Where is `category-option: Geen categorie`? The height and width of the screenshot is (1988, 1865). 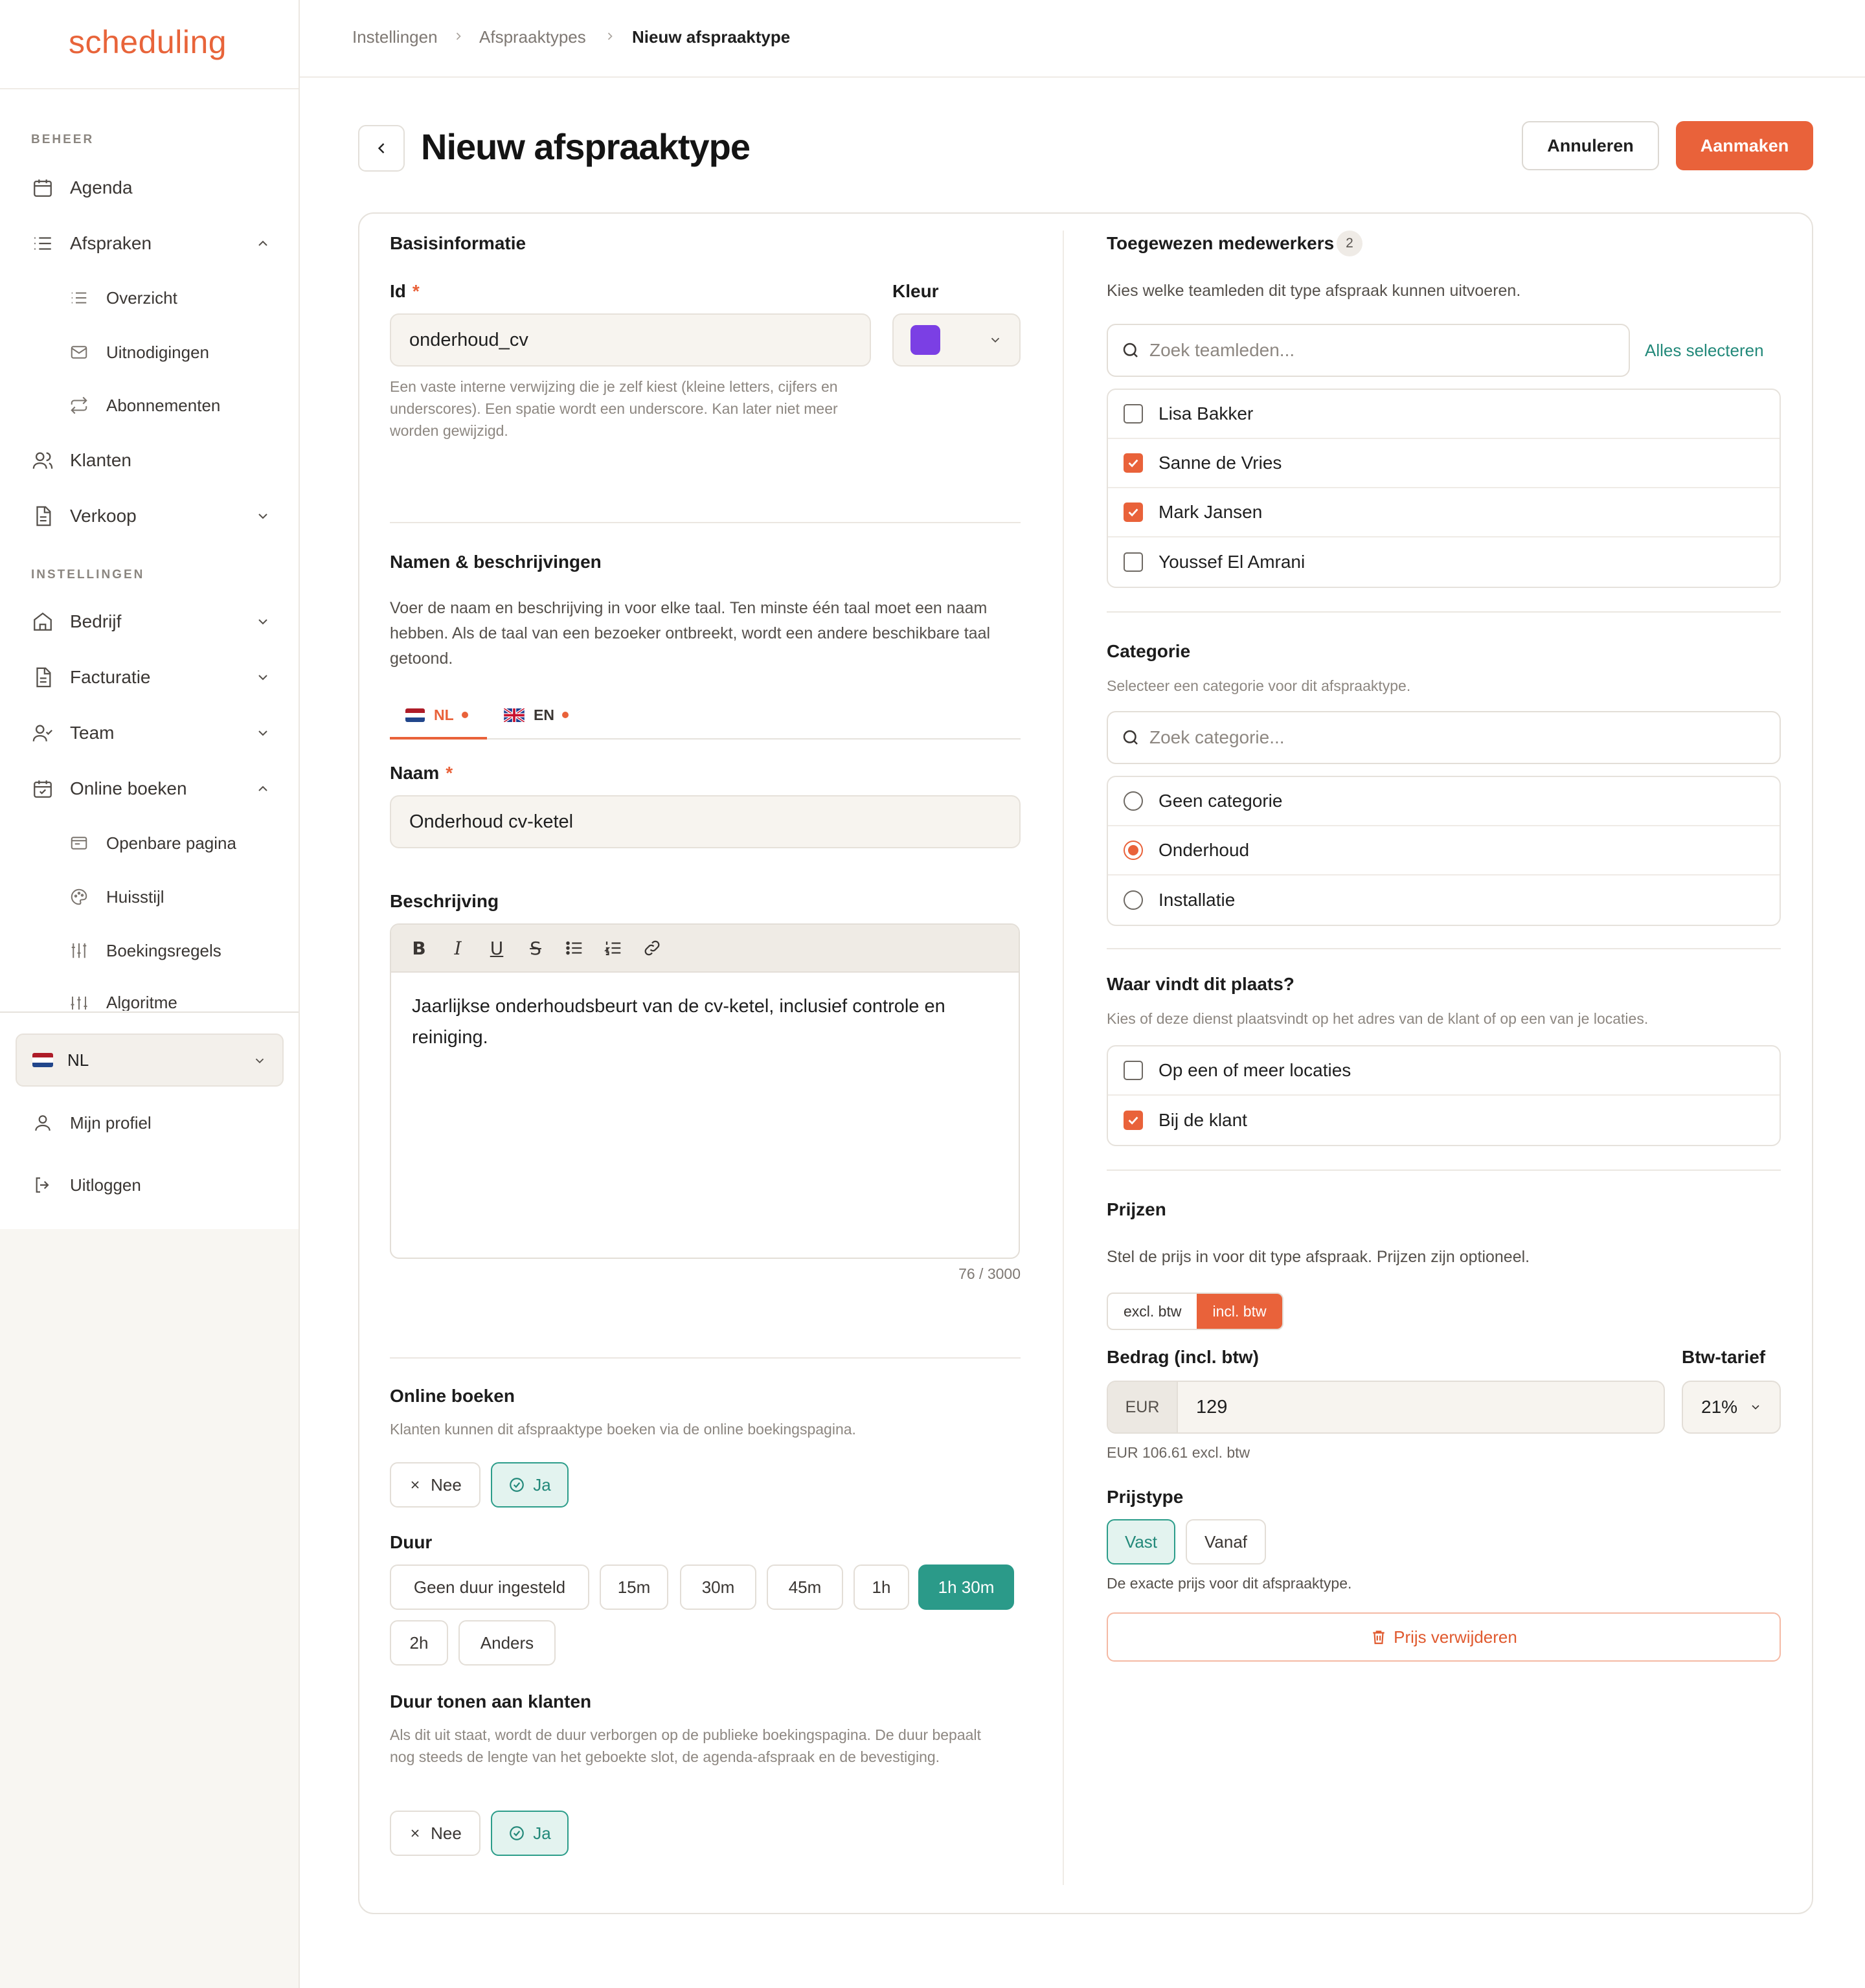 category-option: Geen categorie is located at coordinates (1444, 802).